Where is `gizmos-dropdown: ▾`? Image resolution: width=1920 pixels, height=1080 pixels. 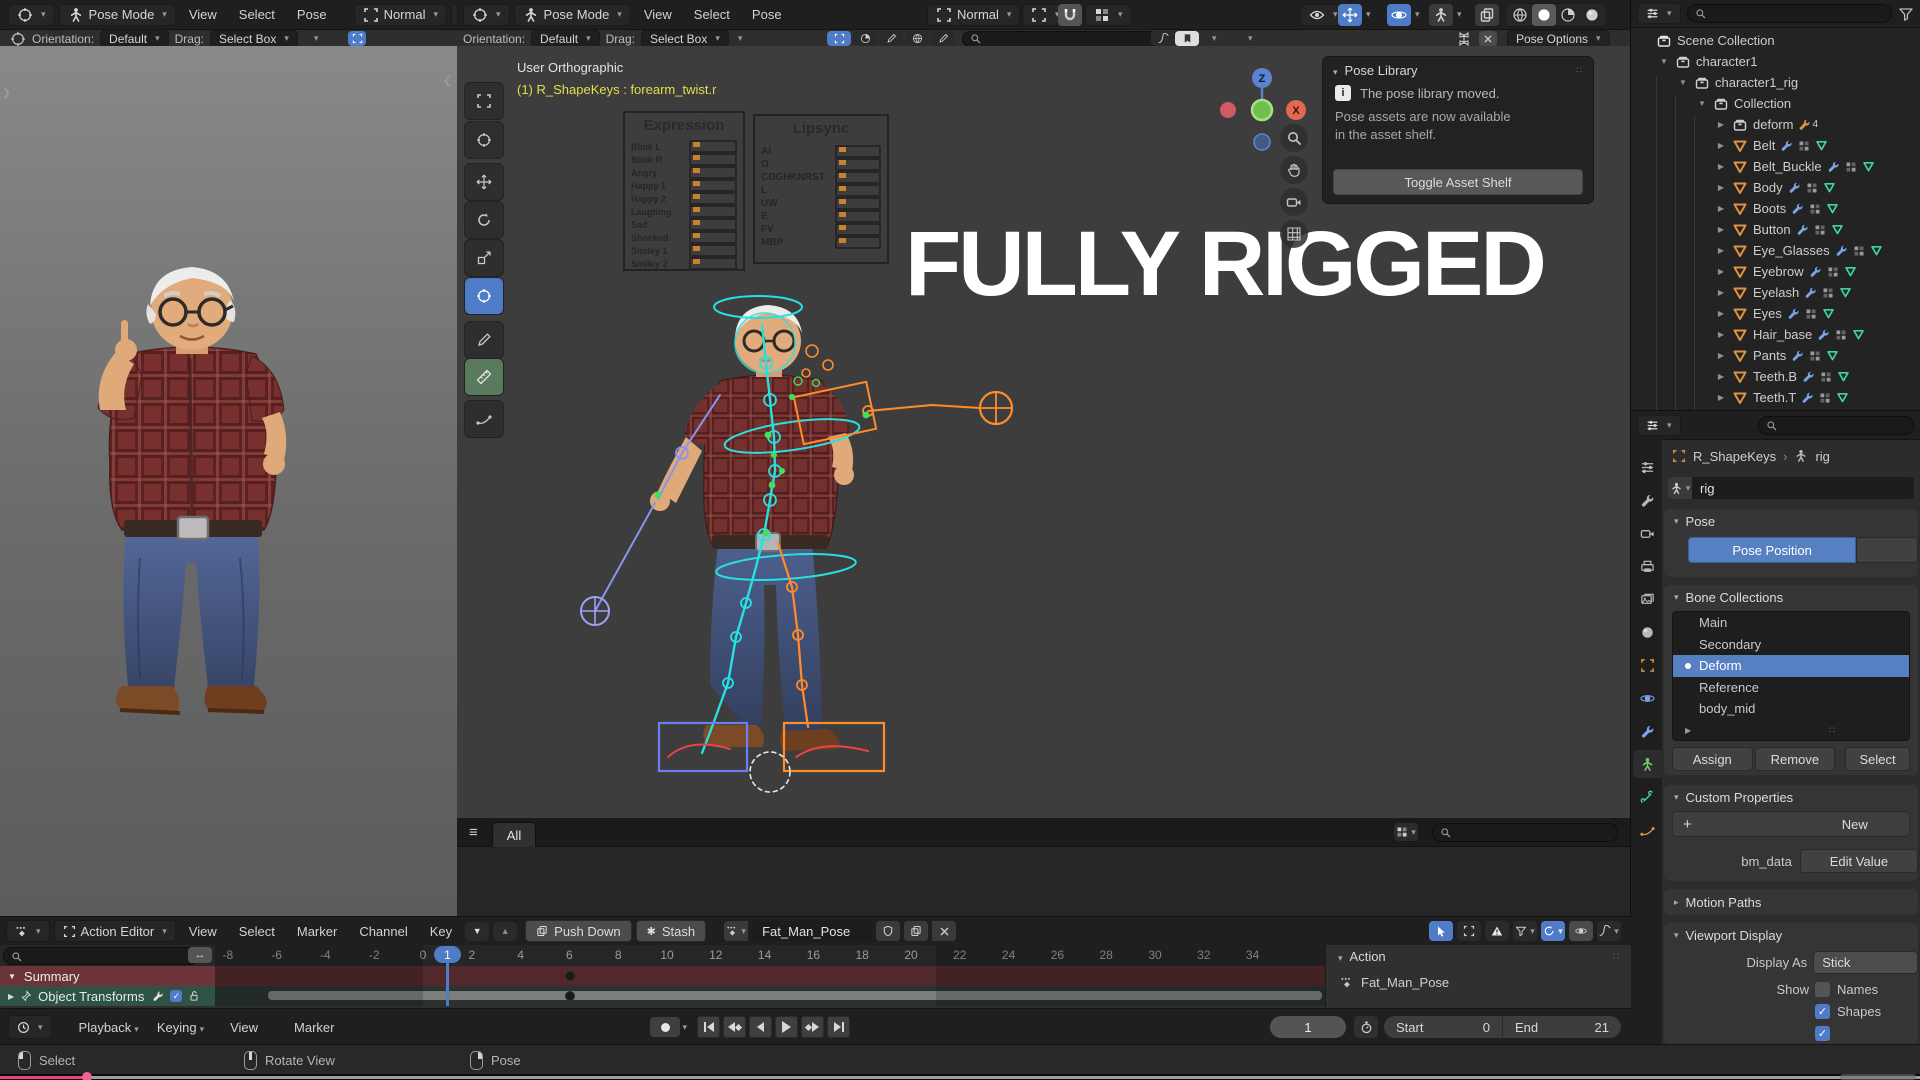 gizmos-dropdown: ▾ is located at coordinates (1368, 14).